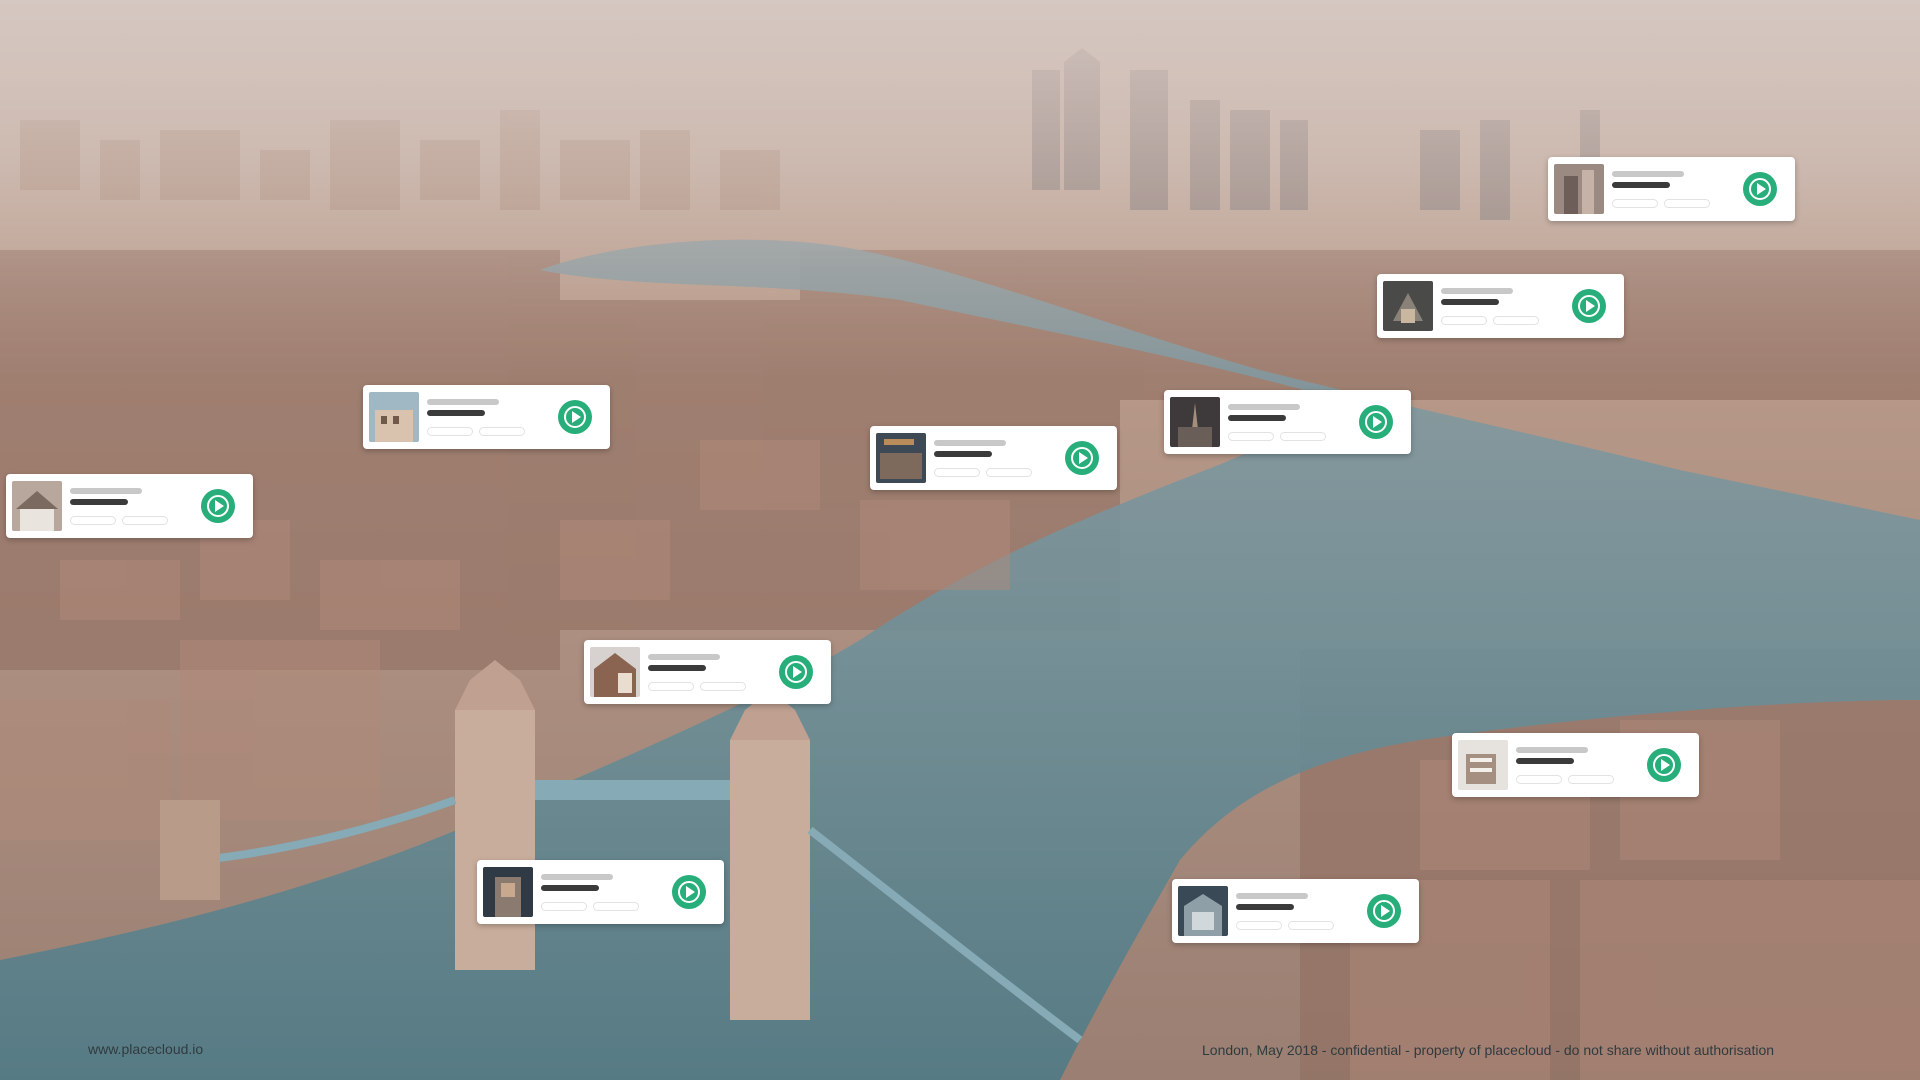 The image size is (1920, 1080). What do you see at coordinates (600, 892) in the screenshot?
I see `place-card-tower-hill` at bounding box center [600, 892].